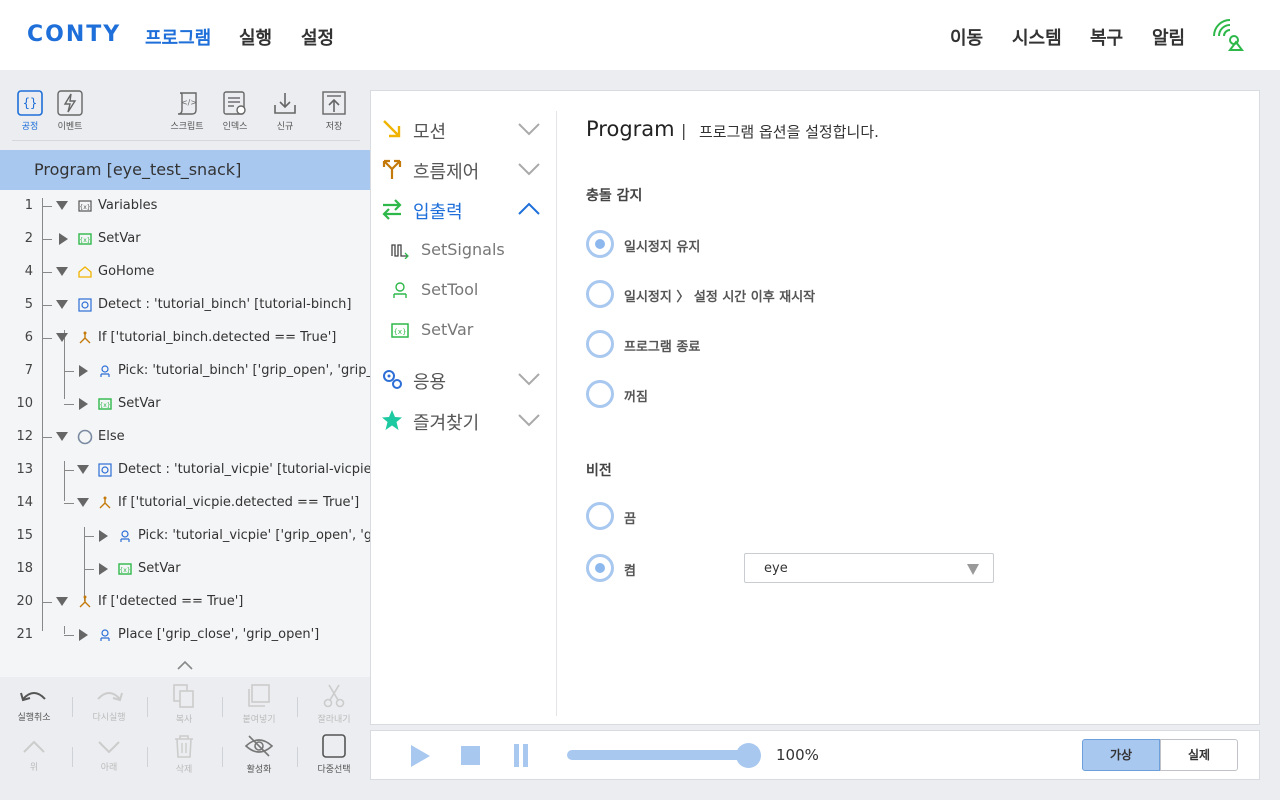  Describe the element at coordinates (471, 330) in the screenshot. I see `command-setvar: {x} SetVar` at that location.